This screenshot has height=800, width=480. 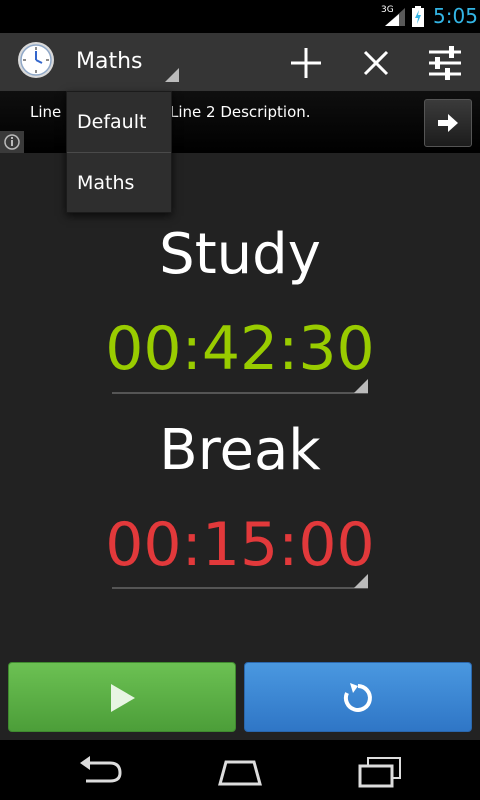 I want to click on dropdown-option-maths: Maths, so click(x=119, y=183).